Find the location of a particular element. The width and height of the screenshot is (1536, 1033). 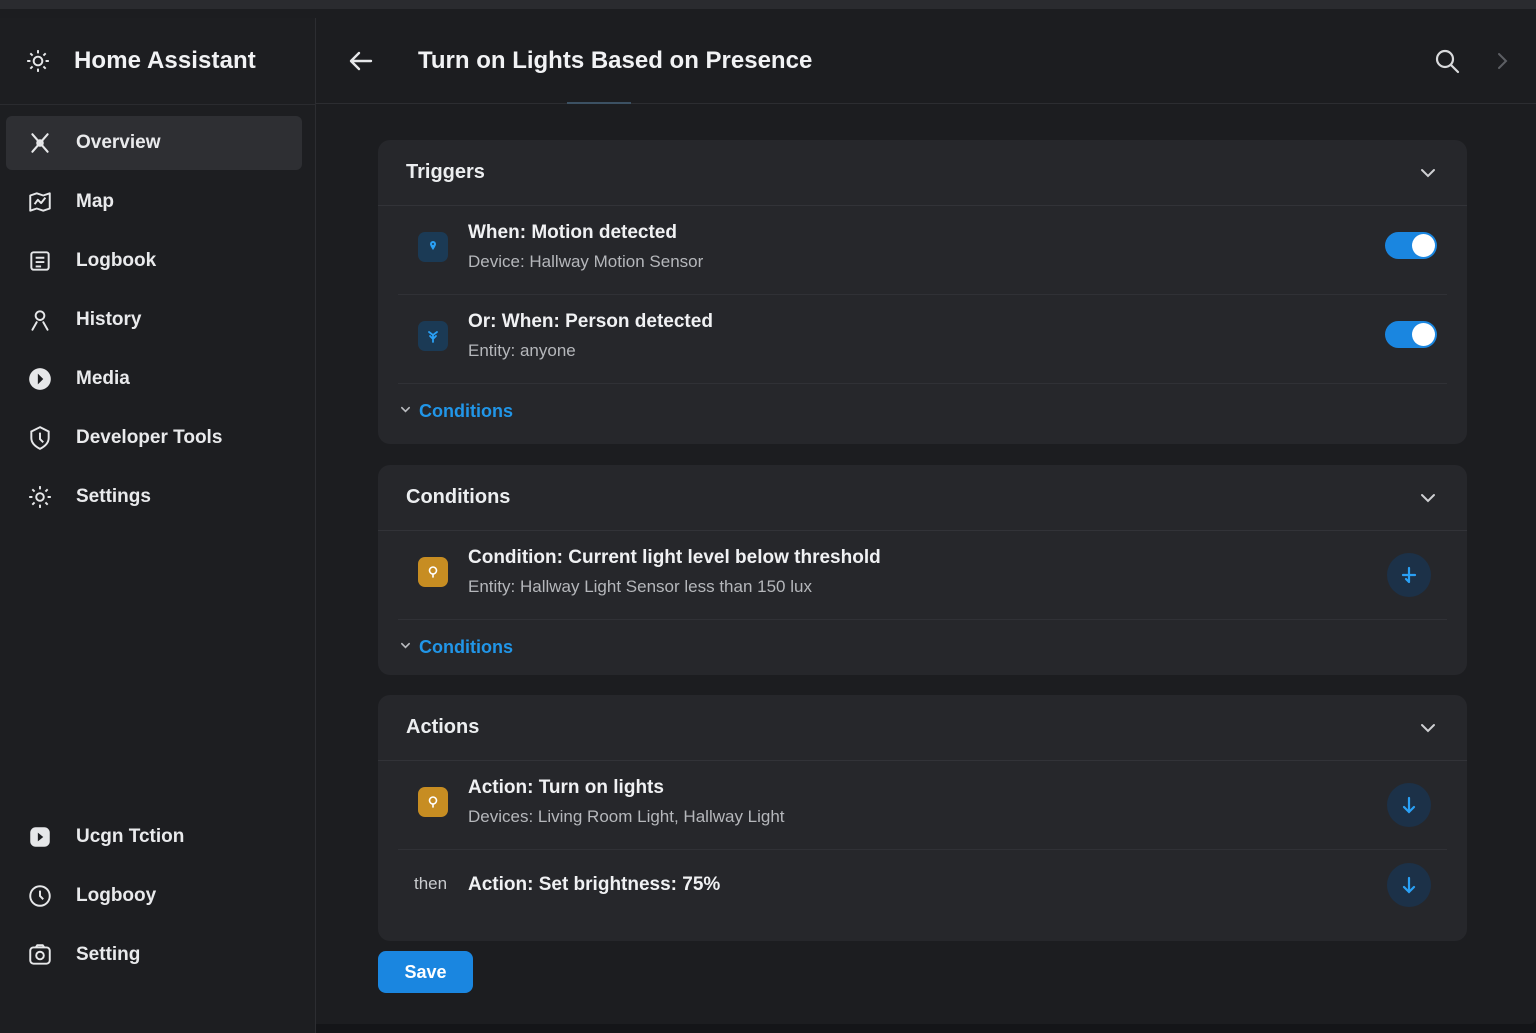

chevron-right-icon is located at coordinates (1502, 61).